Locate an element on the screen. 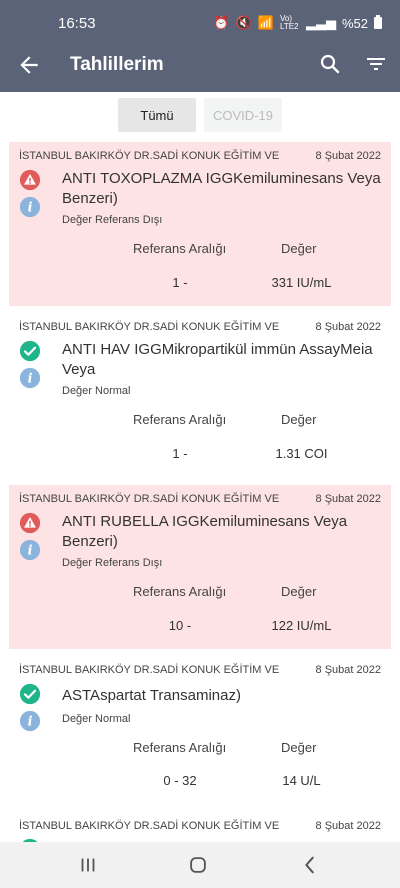 Image resolution: width=400 pixels, height=888 pixels. test-name: ASTAspartat Transaminaz) is located at coordinates (151, 695).